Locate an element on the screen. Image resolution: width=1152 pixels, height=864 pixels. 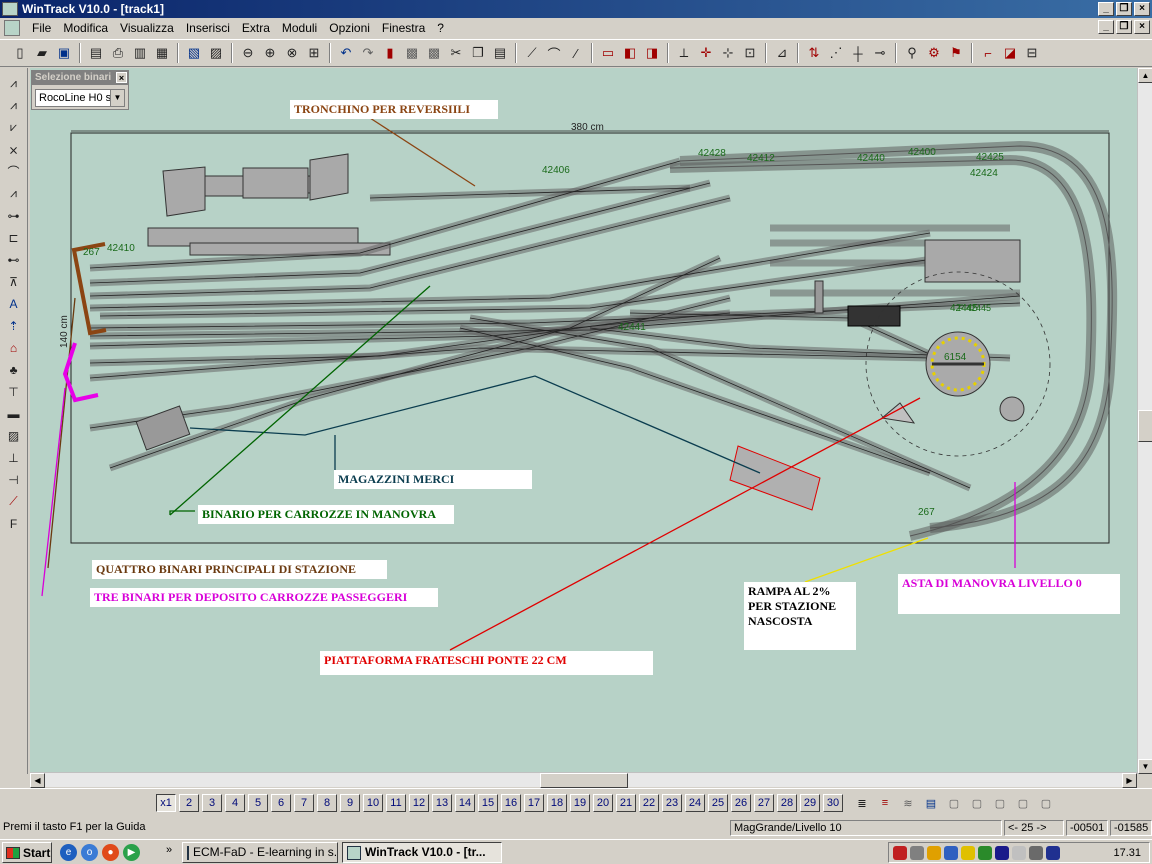
properties-icon: ⚑ is located at coordinates (956, 53).